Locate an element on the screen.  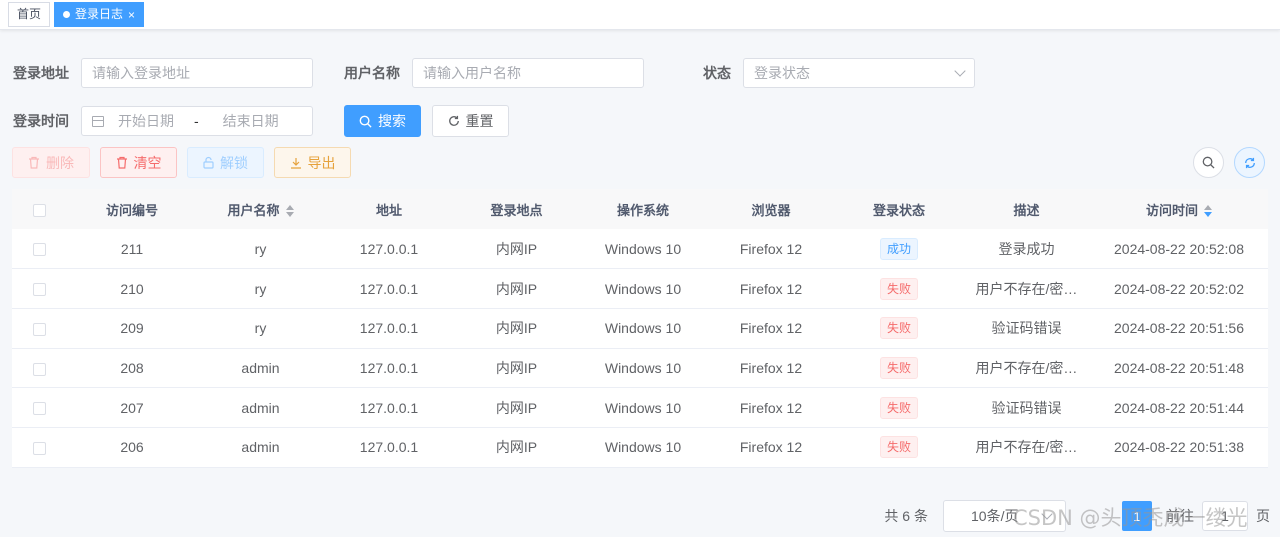
toggle-search-button is located at coordinates (1208, 162).